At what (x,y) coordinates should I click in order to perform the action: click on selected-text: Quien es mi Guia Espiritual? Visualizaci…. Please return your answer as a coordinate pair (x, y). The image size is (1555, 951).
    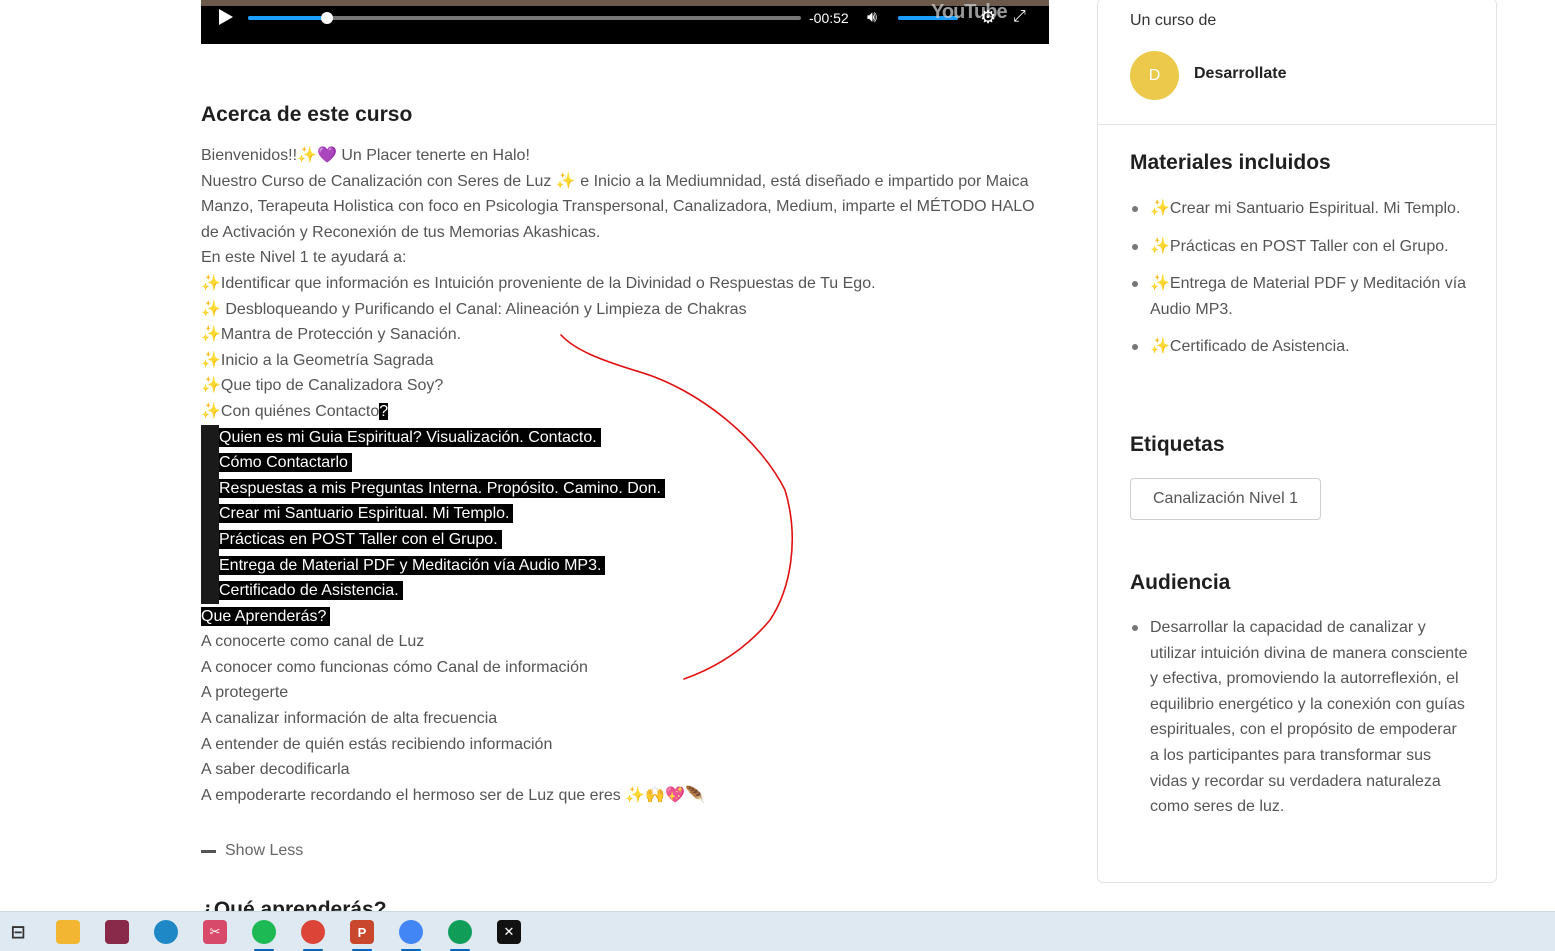
    Looking at the image, I should click on (410, 437).